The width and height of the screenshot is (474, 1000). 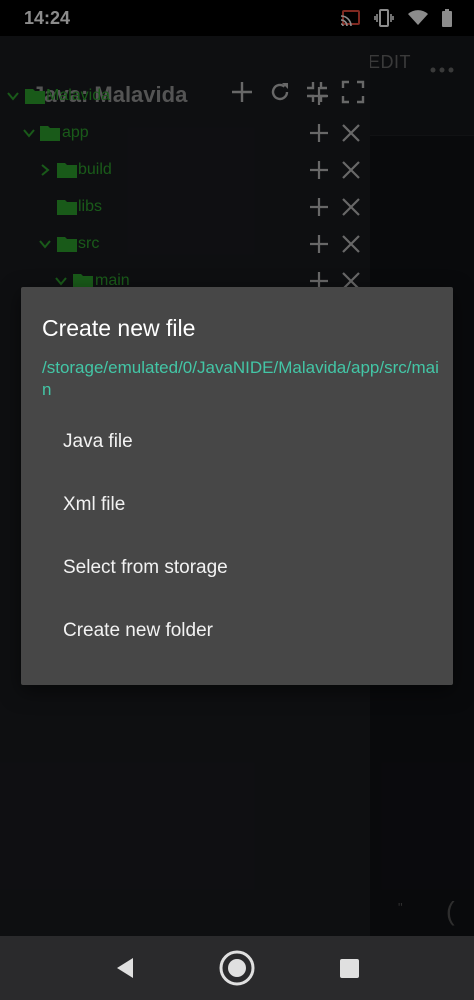 I want to click on java-file-option: Java file, so click(x=237, y=442).